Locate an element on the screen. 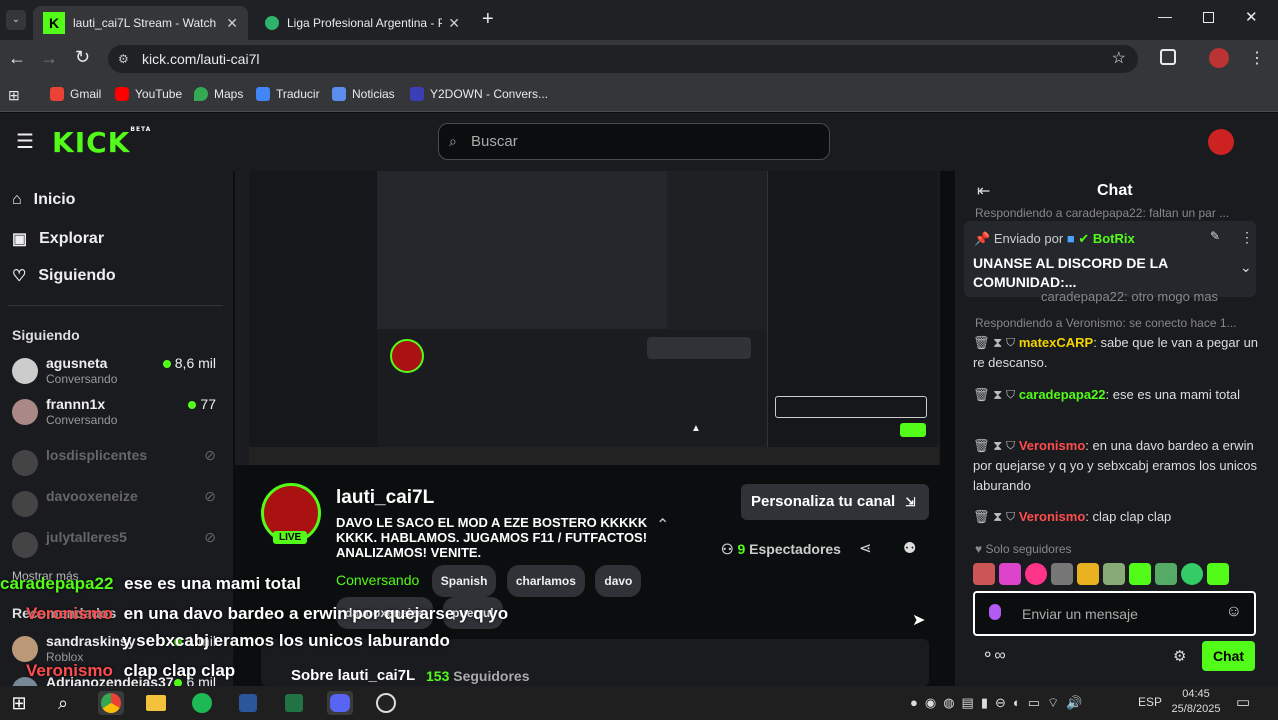 Image resolution: width=1278 pixels, height=720 pixels. chat-message: 🗑 ⧗ ⛉ Veronismo: clap clap clap is located at coordinates (1118, 517).